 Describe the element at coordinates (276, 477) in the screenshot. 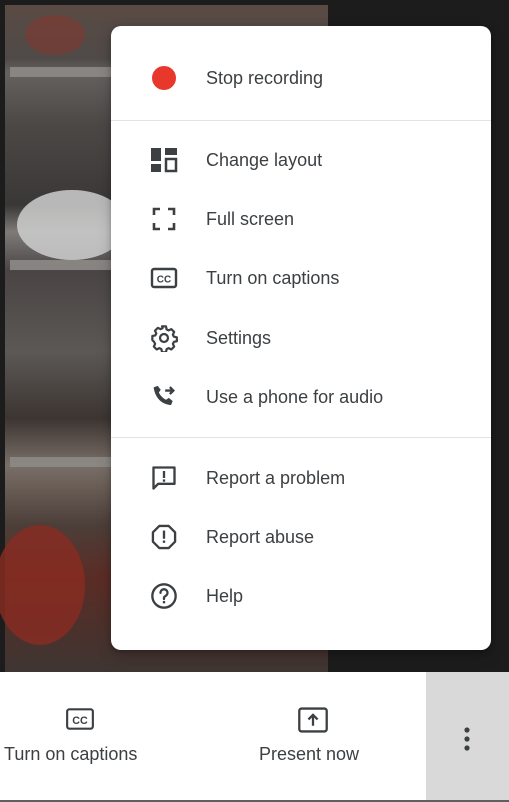

I see `menu-item-label: Report a problem` at that location.